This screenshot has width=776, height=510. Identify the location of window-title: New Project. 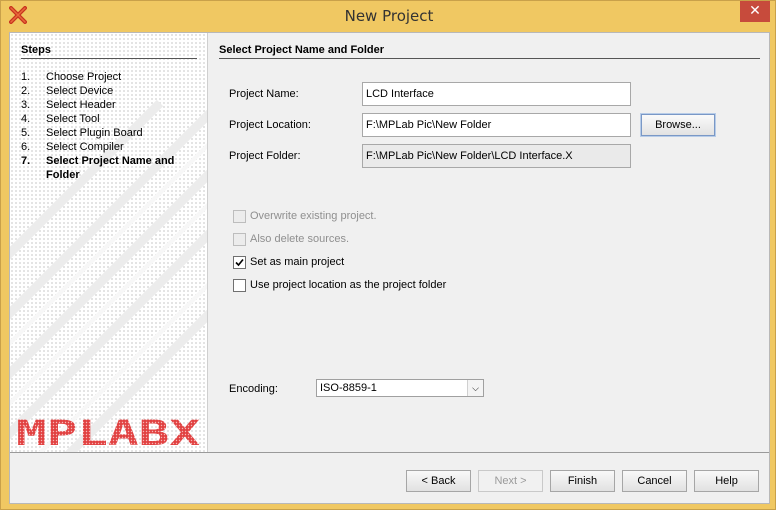
(389, 16).